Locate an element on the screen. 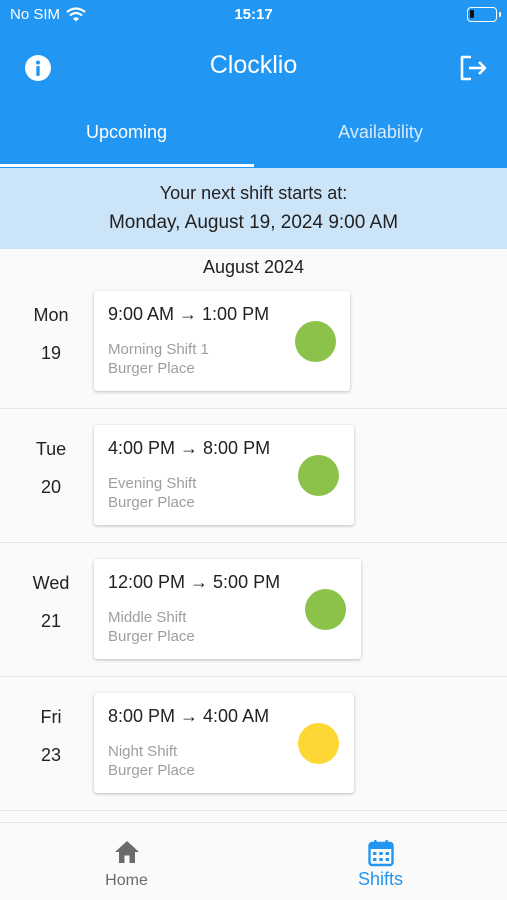 This screenshot has width=507, height=900. shift-time: 12:00 PM → 5:00 PM is located at coordinates (194, 582).